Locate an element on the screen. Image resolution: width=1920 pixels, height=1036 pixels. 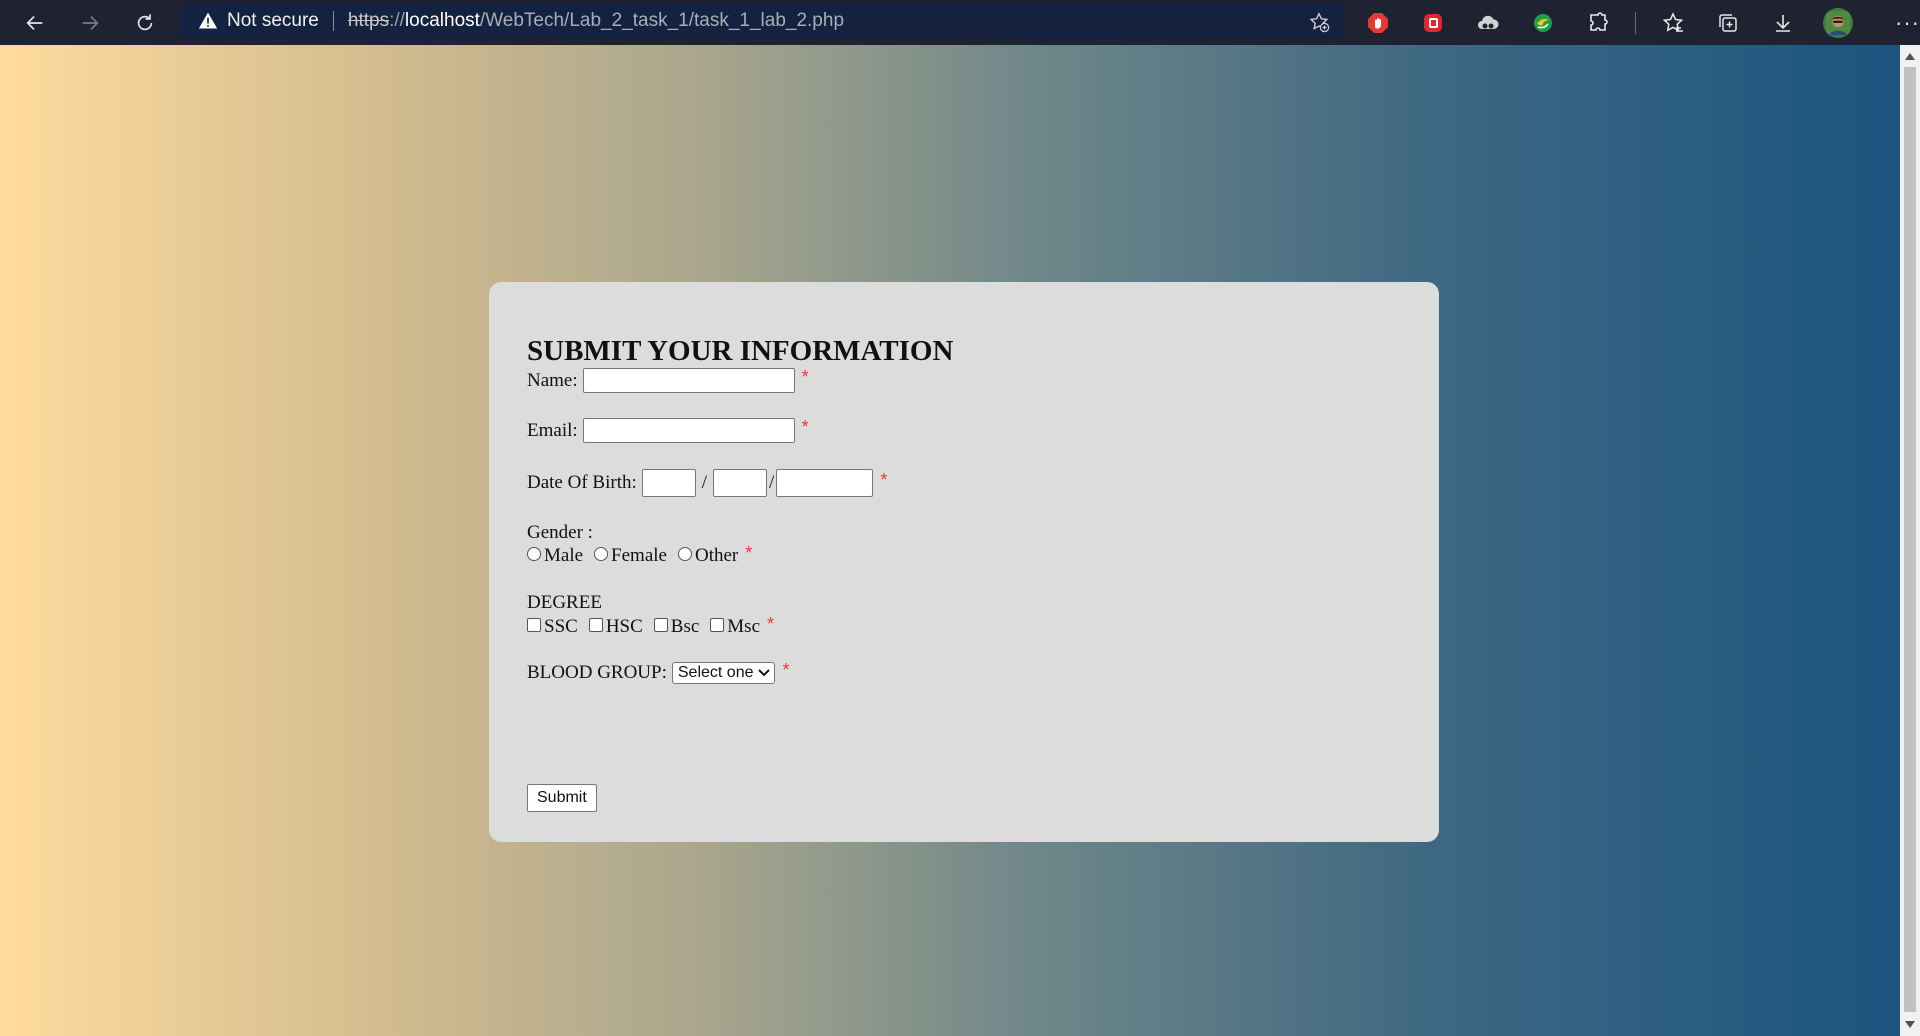
back-arrow-icon is located at coordinates (34, 22).